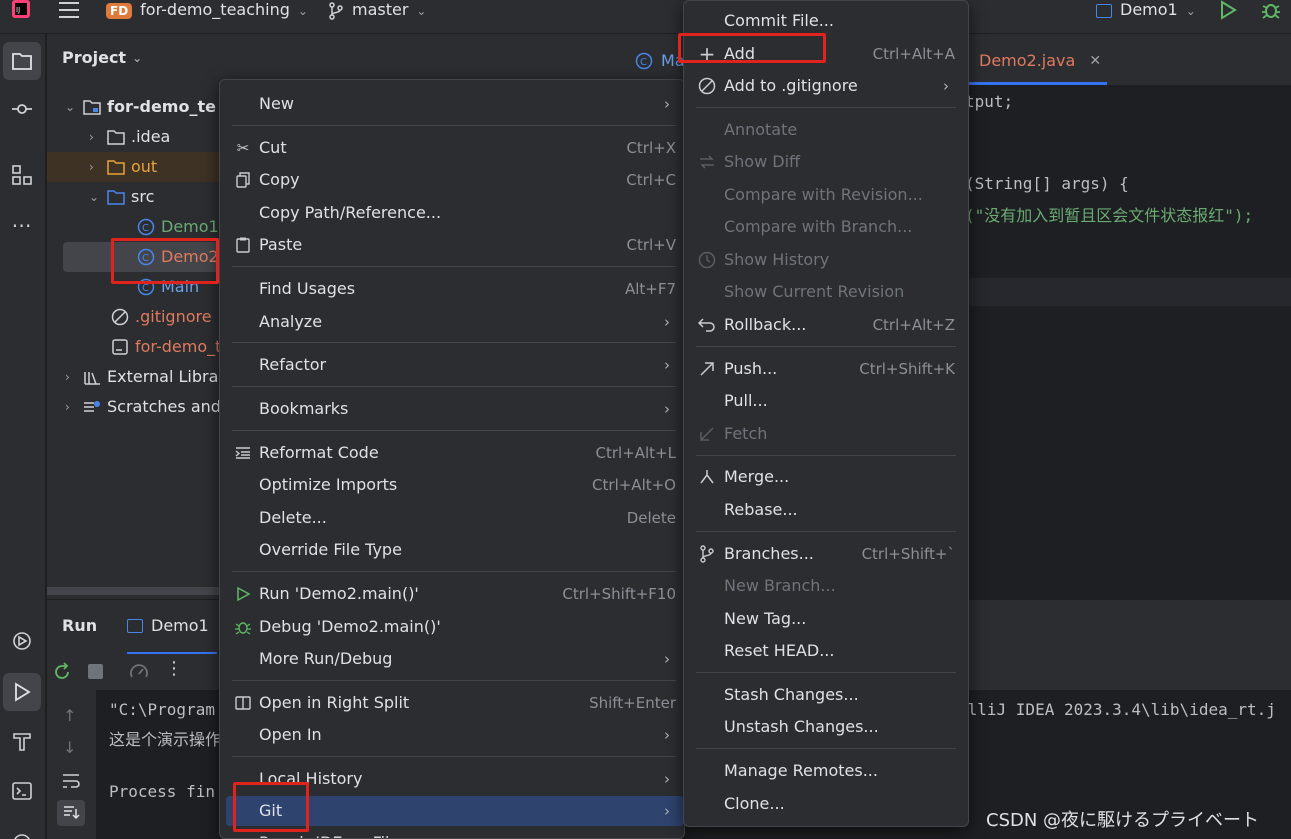 The image size is (1291, 839). I want to click on tree-item-gitignore: .gitignore, so click(161, 317).